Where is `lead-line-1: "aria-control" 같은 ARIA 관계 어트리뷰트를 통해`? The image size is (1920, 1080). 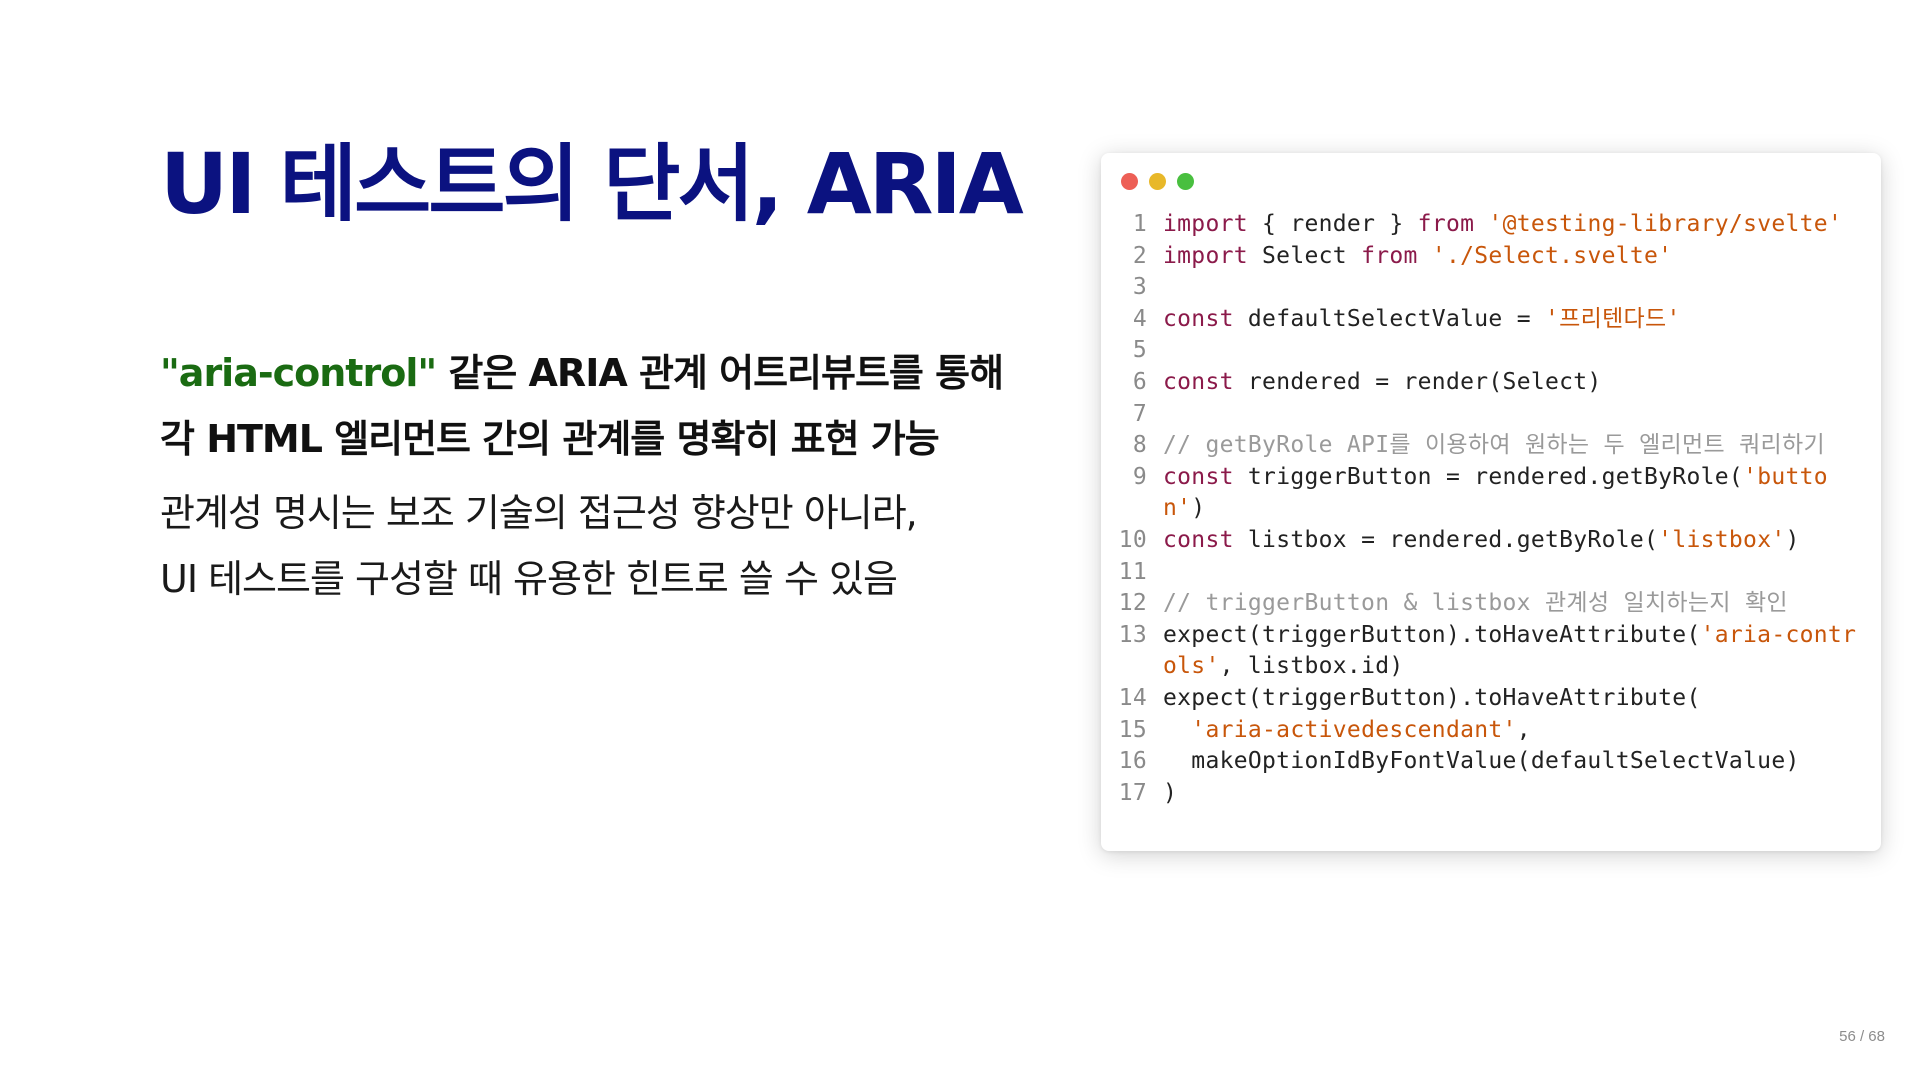
lead-line-1: "aria-control" 같은 ARIA 관계 어트리뷰트를 통해 is located at coordinates (610, 373).